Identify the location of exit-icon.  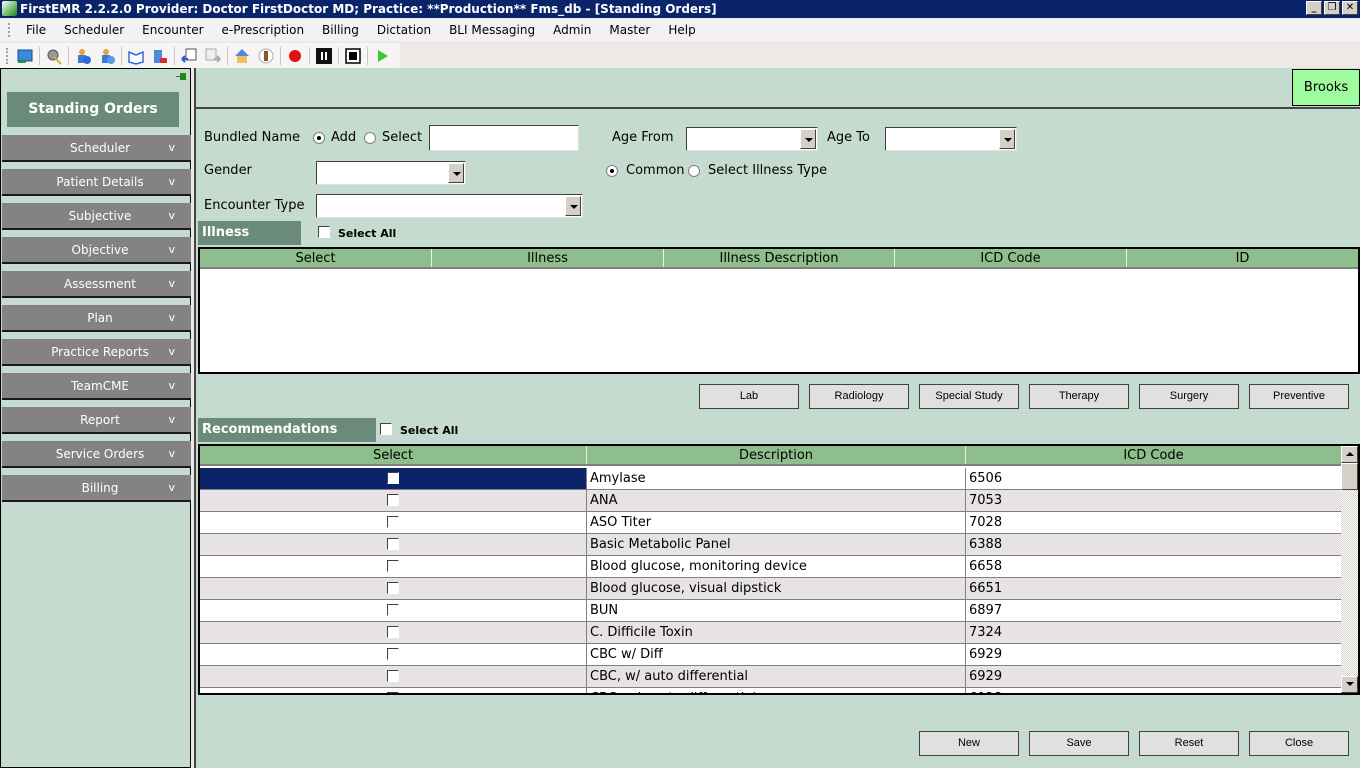
(266, 56).